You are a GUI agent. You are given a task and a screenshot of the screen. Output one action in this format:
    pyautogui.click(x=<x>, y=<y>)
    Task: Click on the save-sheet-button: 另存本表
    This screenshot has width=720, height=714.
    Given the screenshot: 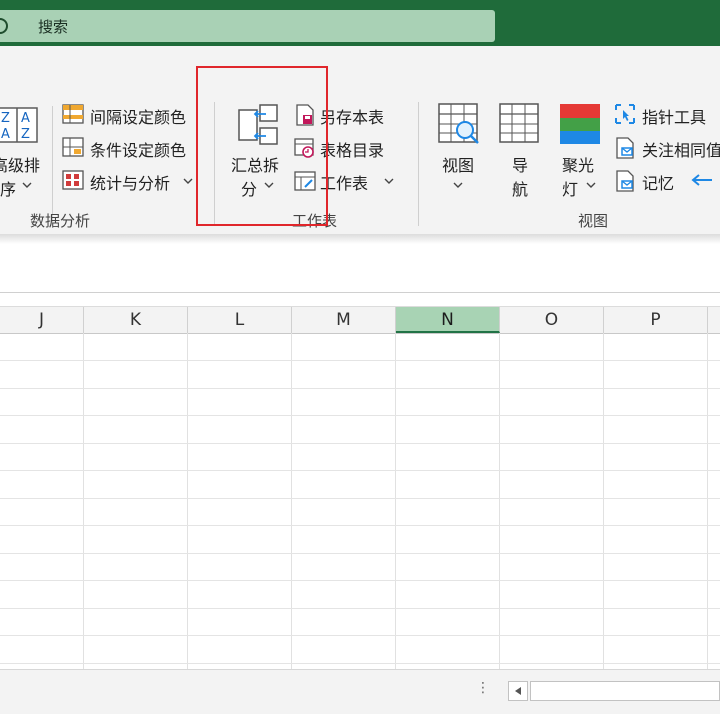 What is the action you would take?
    pyautogui.click(x=352, y=116)
    